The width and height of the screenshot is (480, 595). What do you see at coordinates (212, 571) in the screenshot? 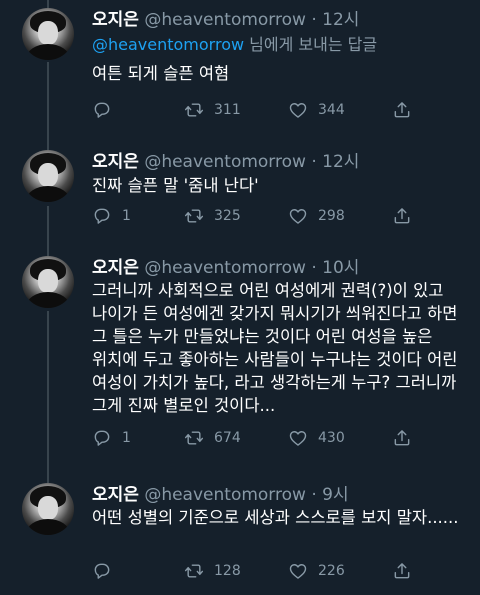
I see `retweet-button: 128` at bounding box center [212, 571].